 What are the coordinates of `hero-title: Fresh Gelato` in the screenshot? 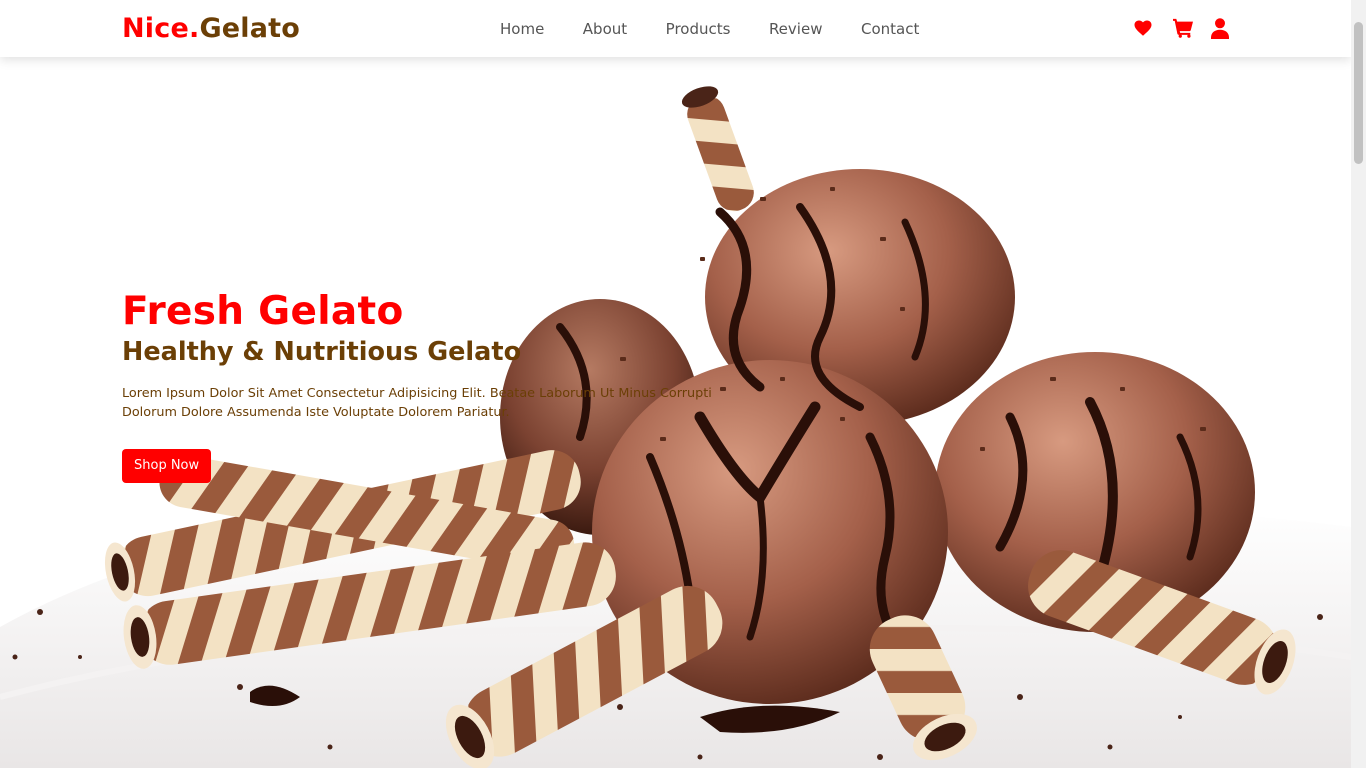 It's located at (263, 311).